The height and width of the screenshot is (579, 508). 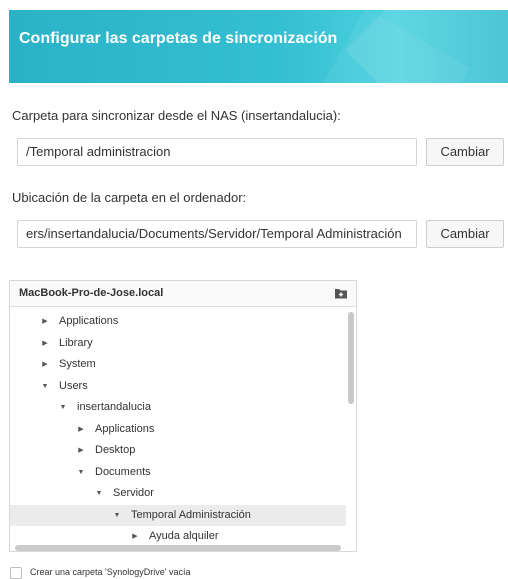 I want to click on tree-item: ▶ Desktop, so click(x=178, y=450).